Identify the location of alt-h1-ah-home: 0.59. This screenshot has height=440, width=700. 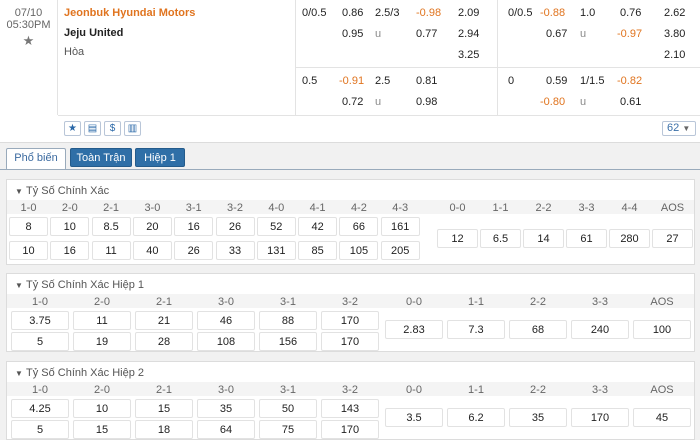
(556, 81).